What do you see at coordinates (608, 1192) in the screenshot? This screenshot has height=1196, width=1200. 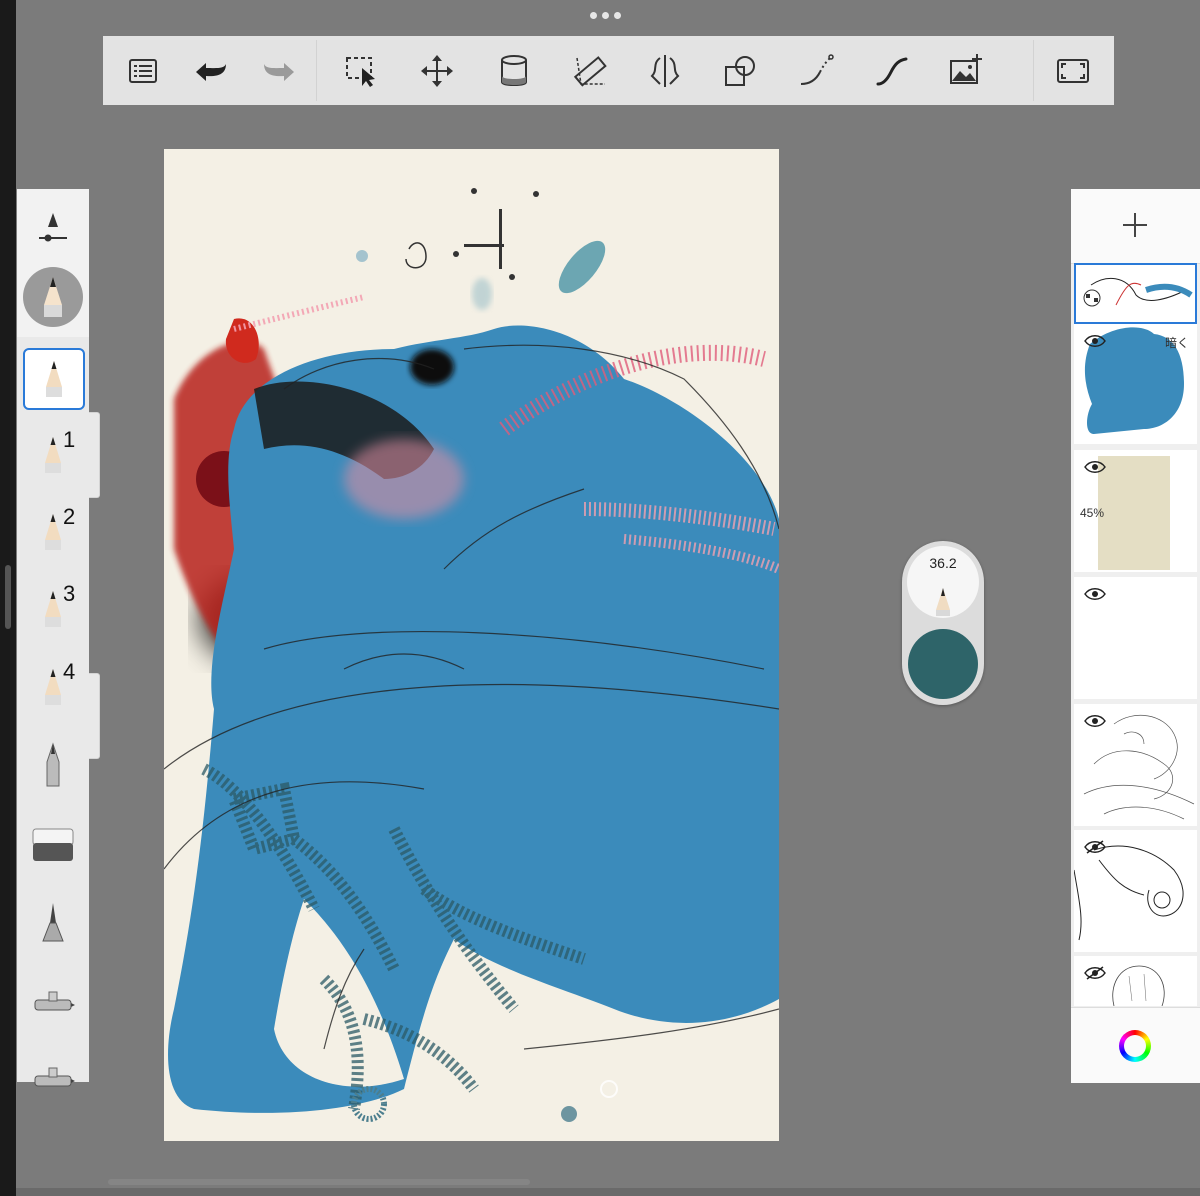 I see `device-bottom-edge` at bounding box center [608, 1192].